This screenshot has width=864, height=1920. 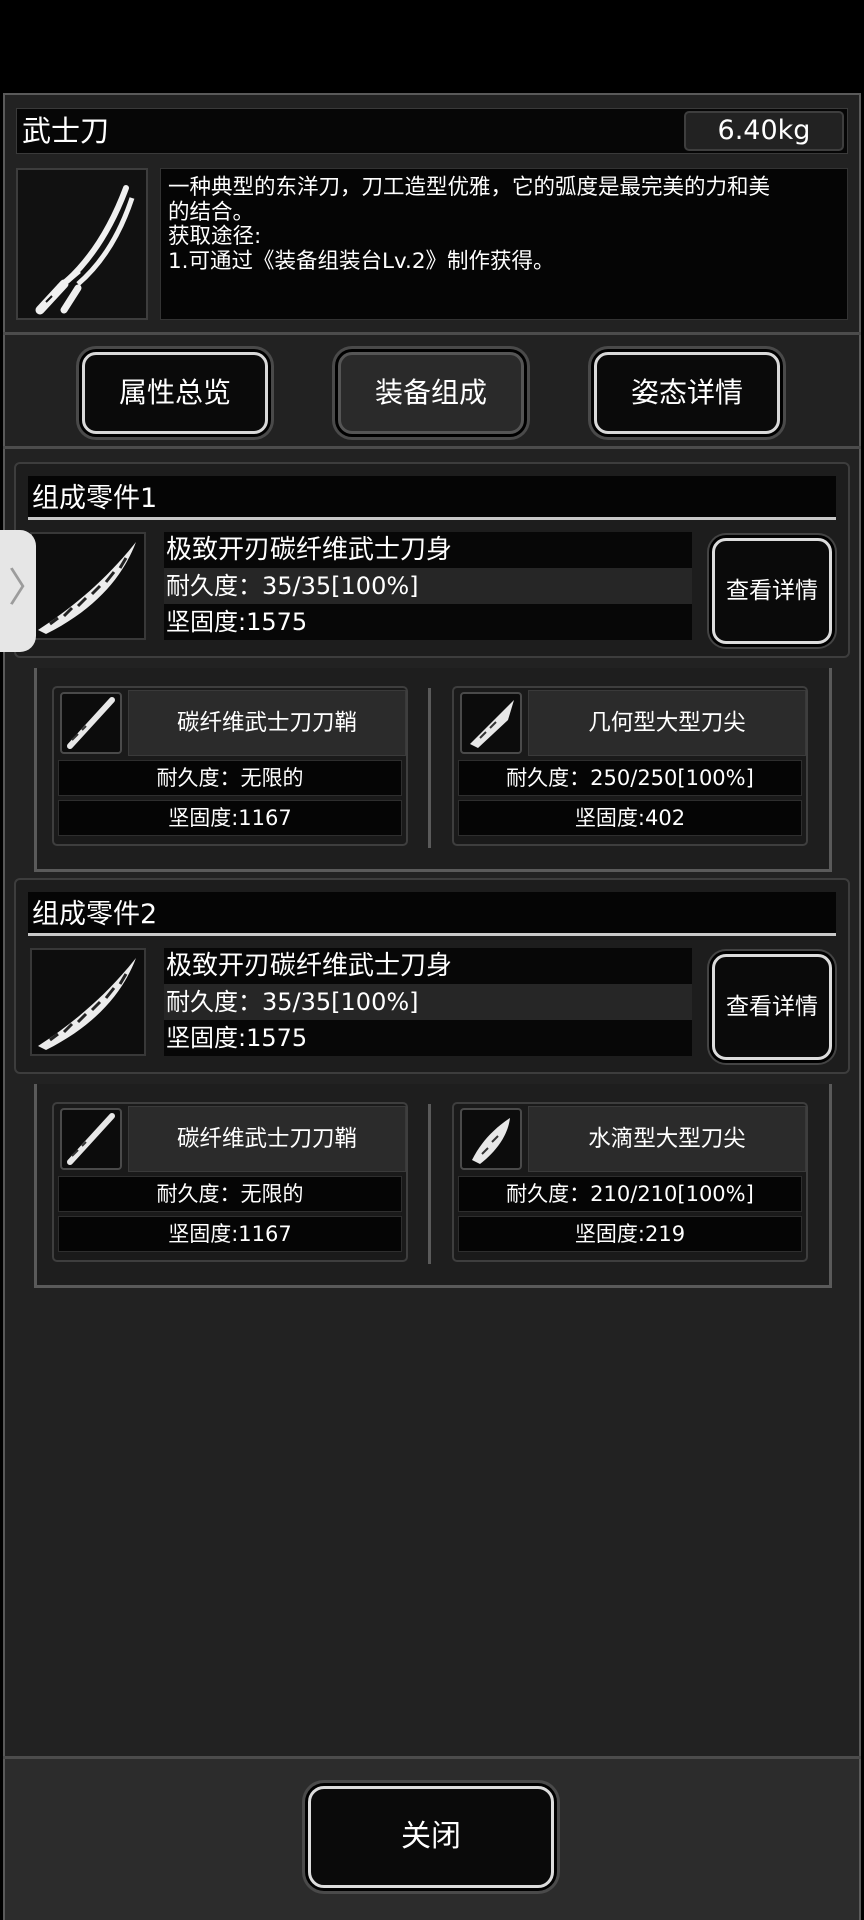 I want to click on subpart-name: 水滴型大型刀尖, so click(x=667, y=1139).